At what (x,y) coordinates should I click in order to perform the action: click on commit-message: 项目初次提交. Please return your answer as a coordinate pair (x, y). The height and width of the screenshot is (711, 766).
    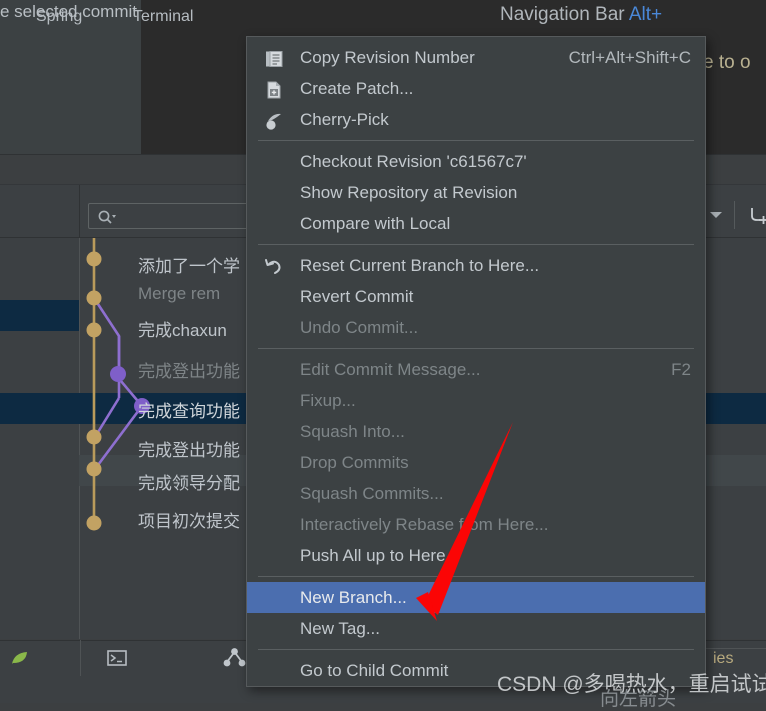
    Looking at the image, I should click on (189, 521).